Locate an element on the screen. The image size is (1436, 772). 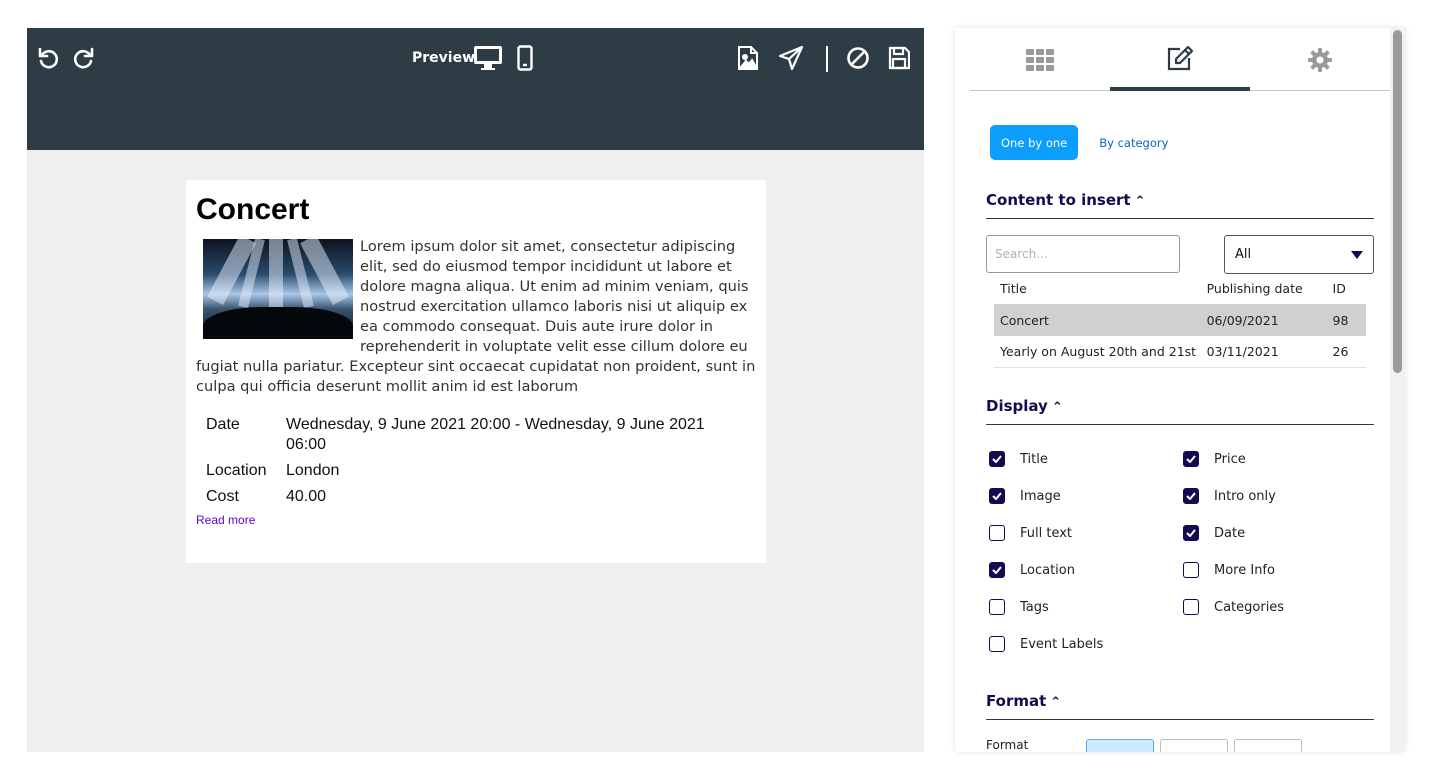
image-icon is located at coordinates (748, 58).